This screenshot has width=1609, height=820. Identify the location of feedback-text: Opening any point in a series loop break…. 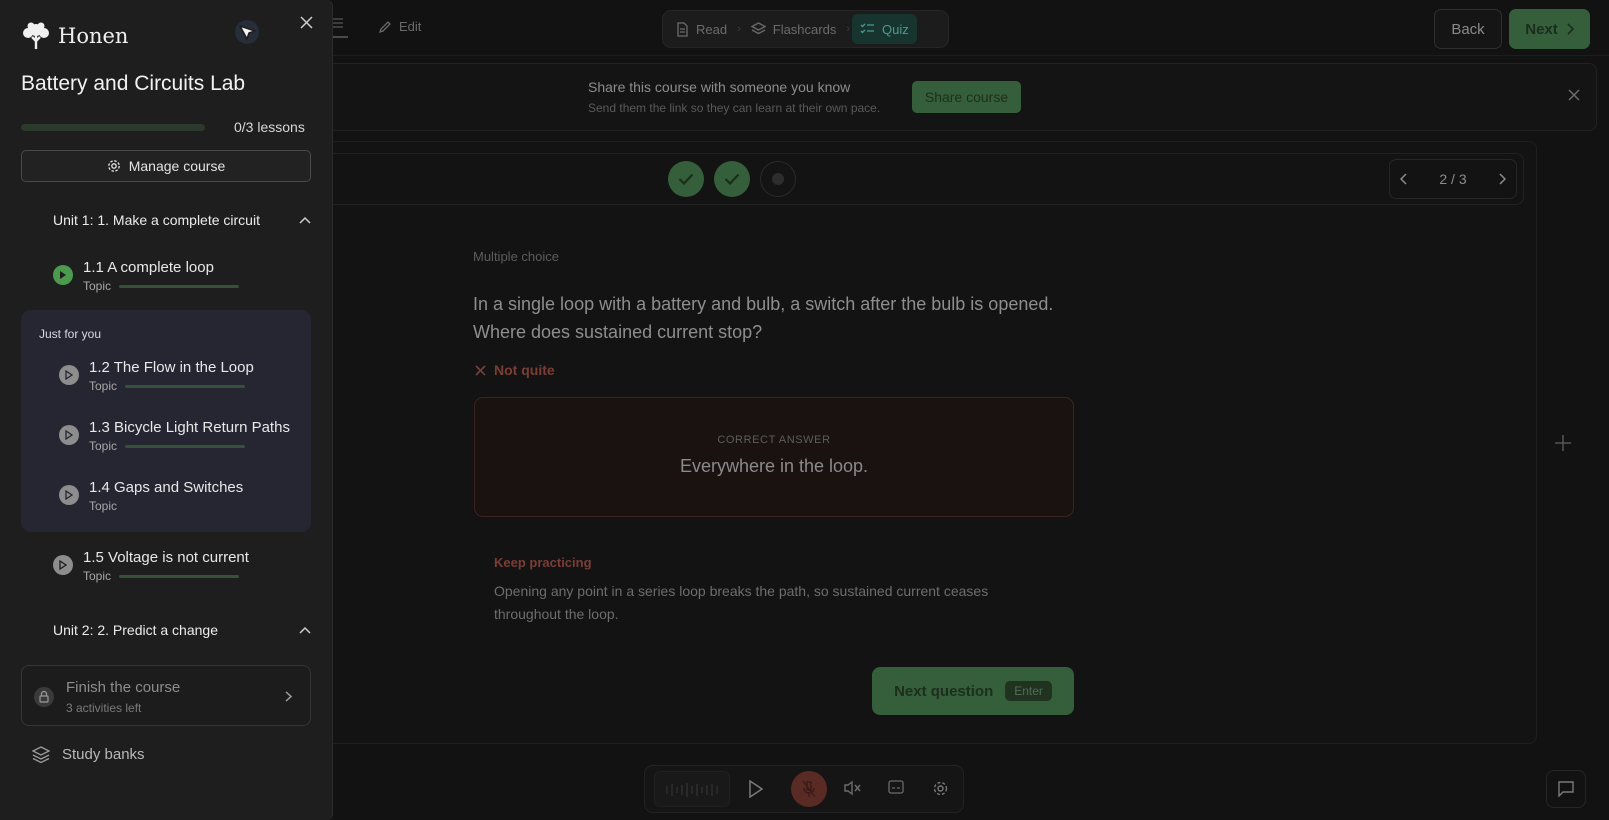
(741, 602).